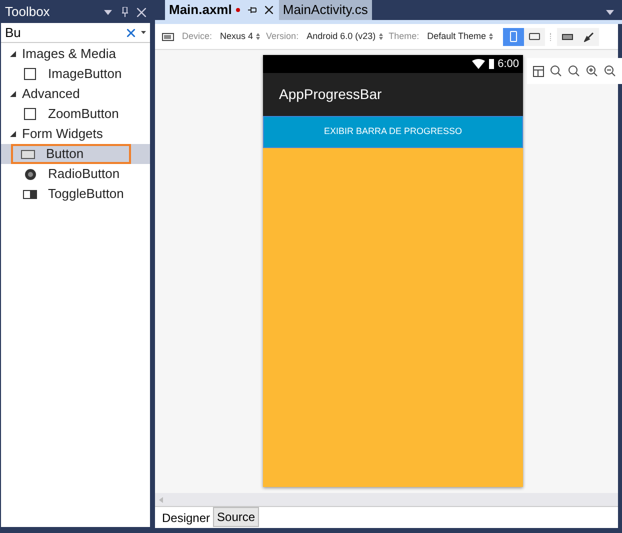 This screenshot has width=622, height=533. Describe the element at coordinates (168, 36) in the screenshot. I see `device-icon` at that location.